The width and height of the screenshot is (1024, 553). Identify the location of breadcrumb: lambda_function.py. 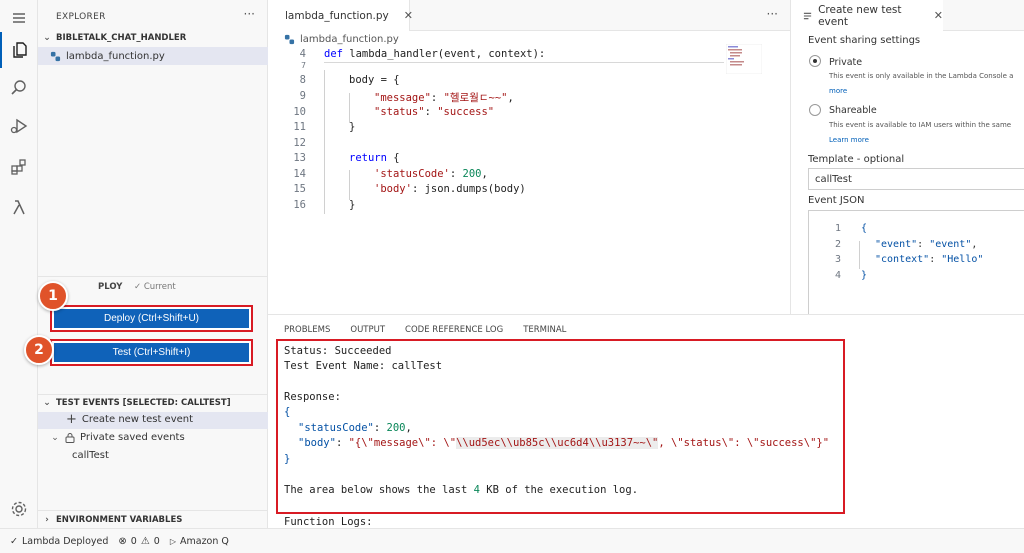
(341, 39).